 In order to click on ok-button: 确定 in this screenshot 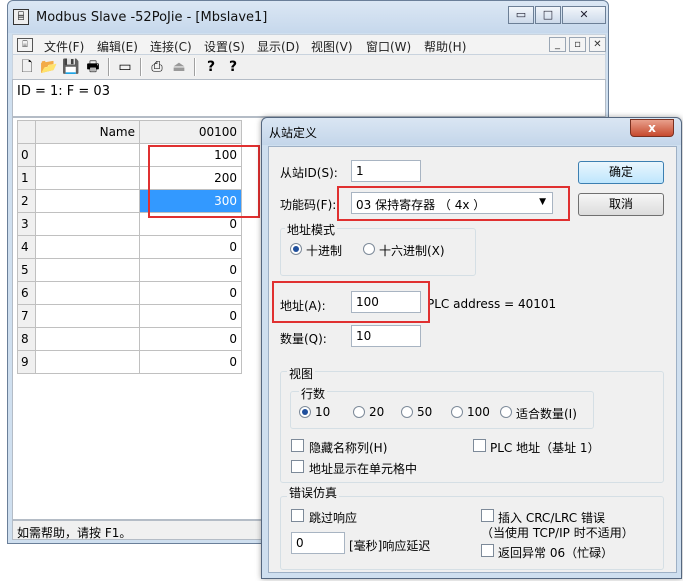, I will do `click(621, 172)`.